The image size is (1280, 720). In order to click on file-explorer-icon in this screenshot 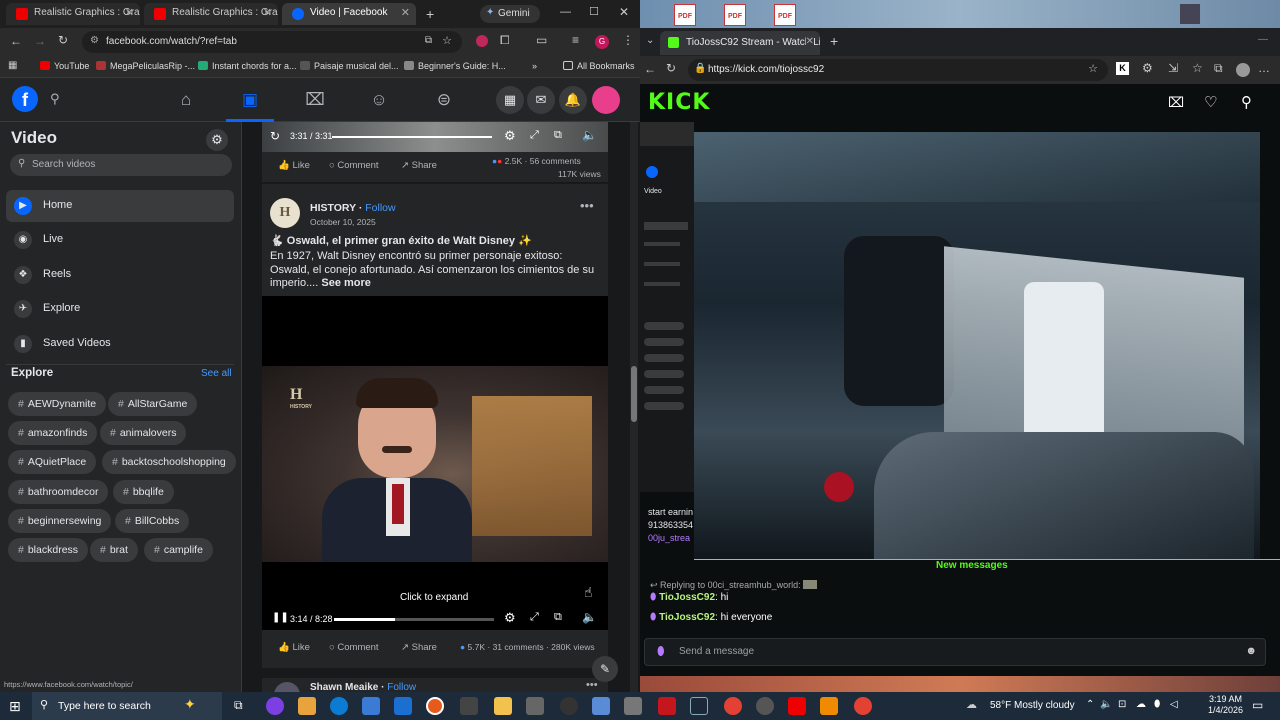, I will do `click(503, 706)`.